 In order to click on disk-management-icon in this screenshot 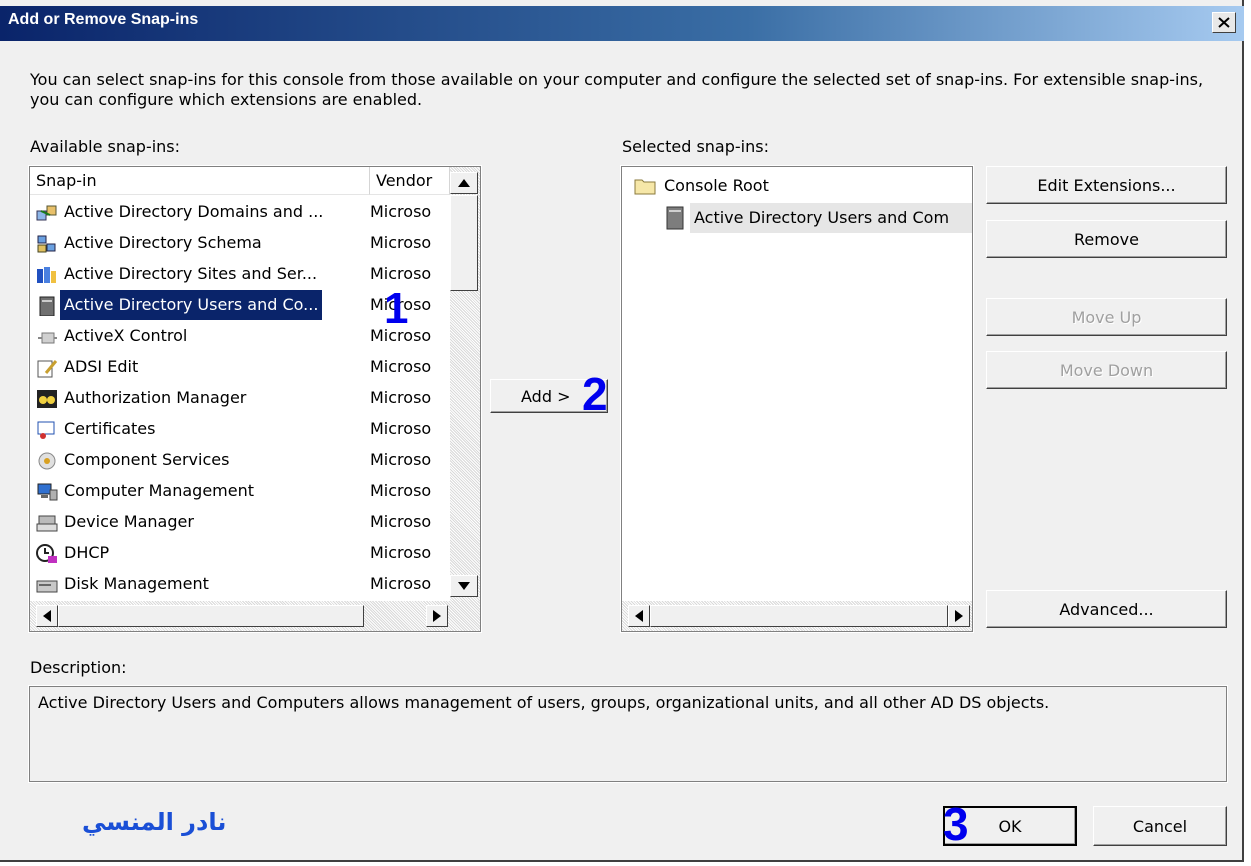, I will do `click(47, 585)`.